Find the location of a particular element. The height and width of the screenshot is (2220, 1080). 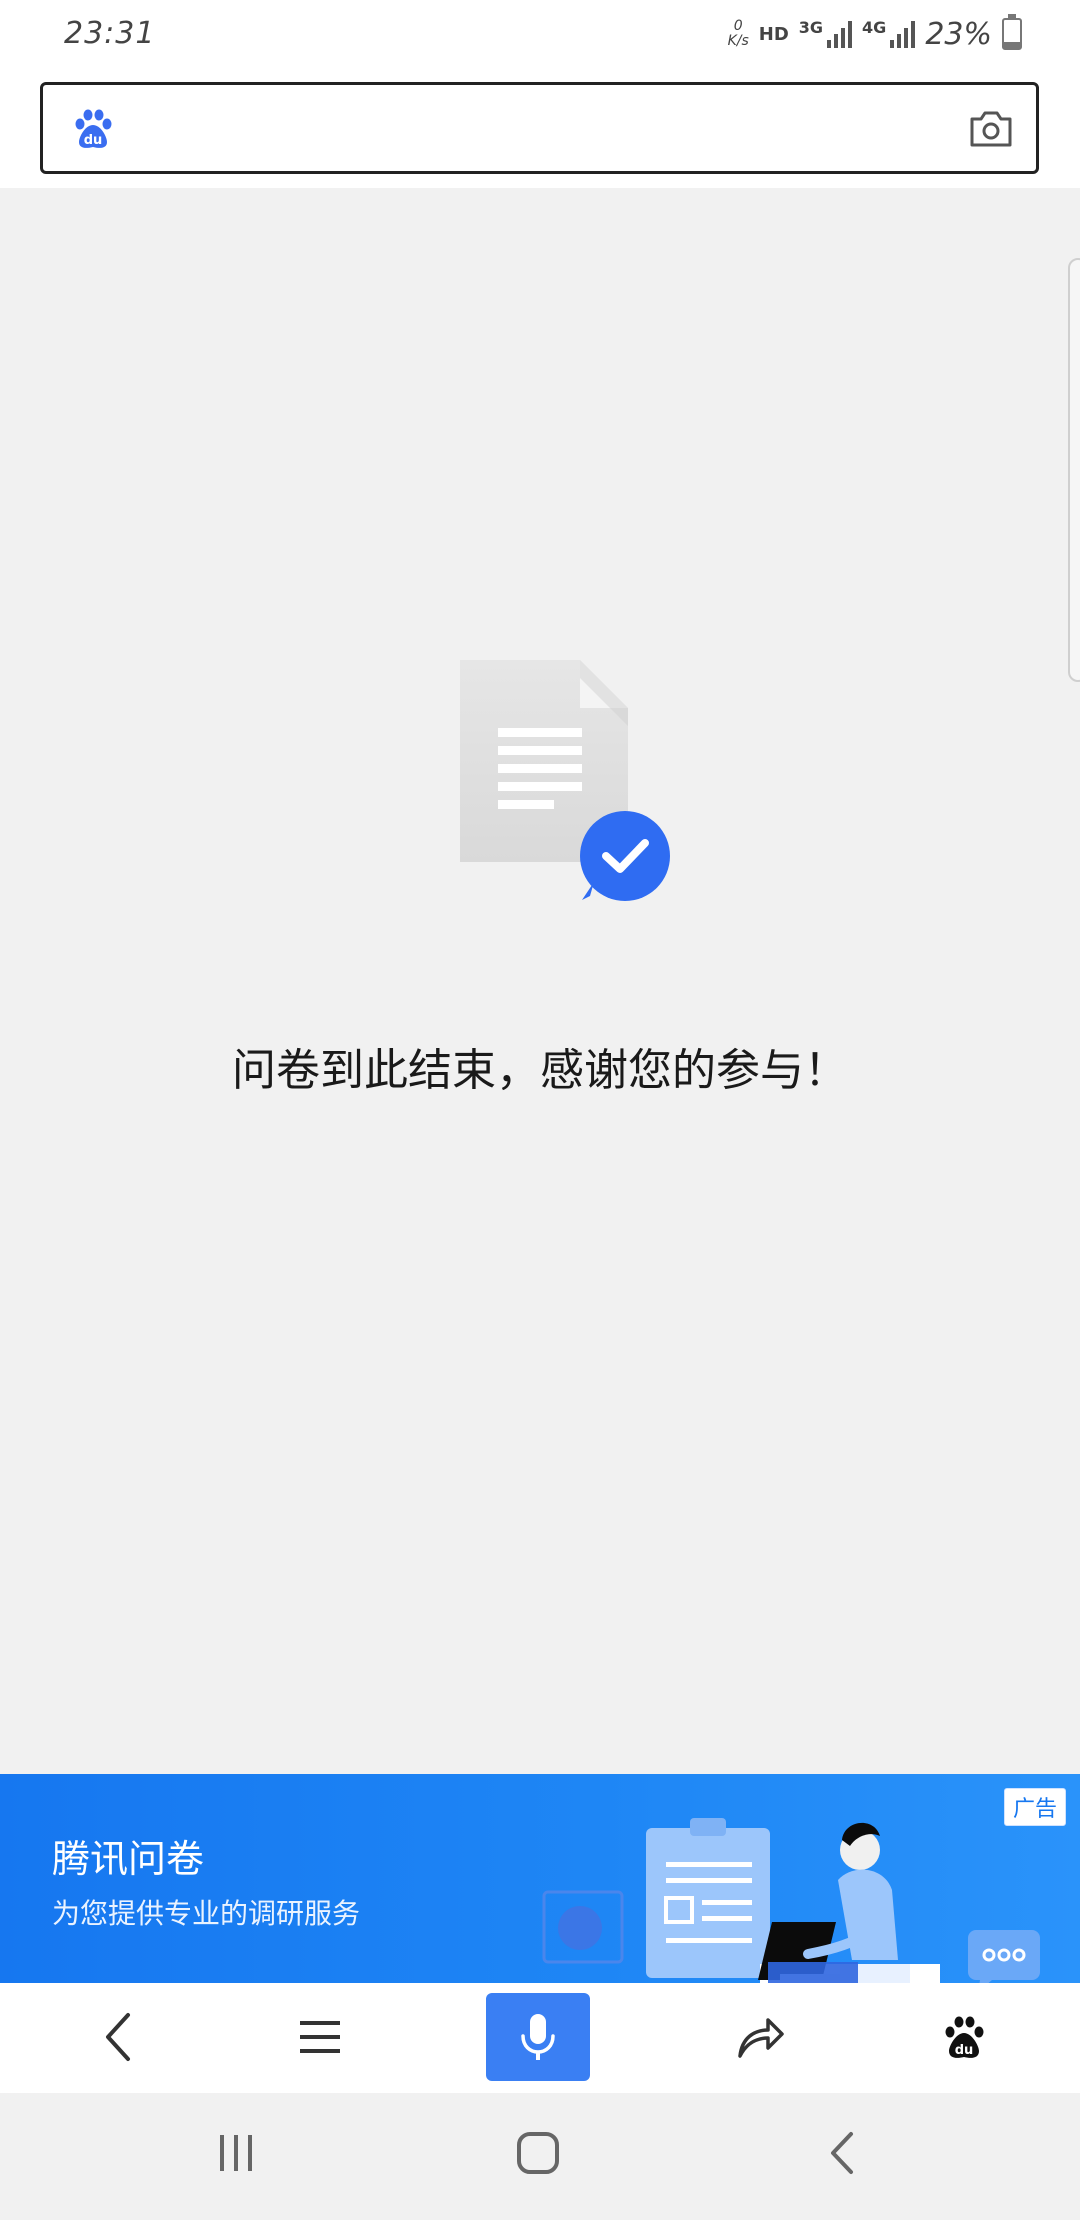

battery-percent: 23% is located at coordinates (958, 34).